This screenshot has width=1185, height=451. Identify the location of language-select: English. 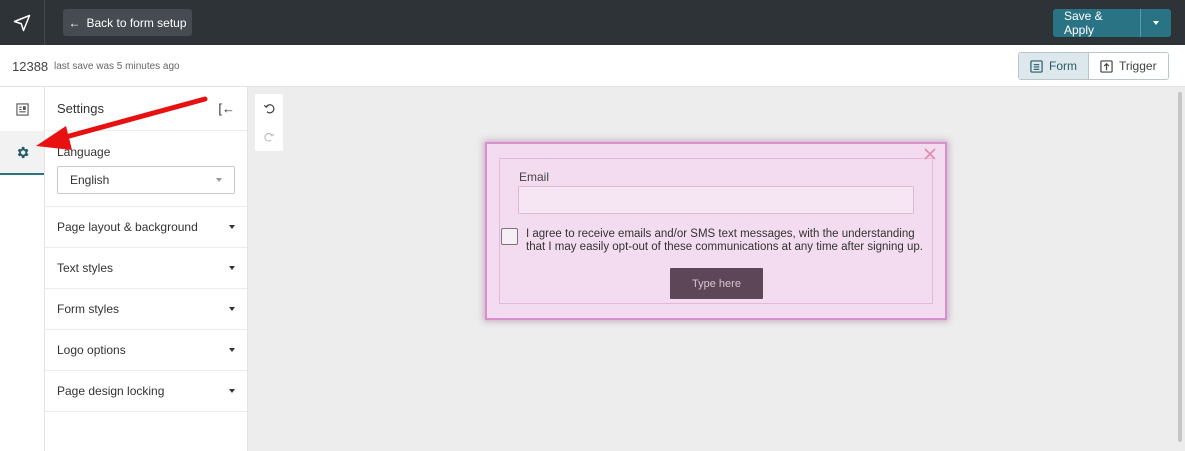
(146, 180).